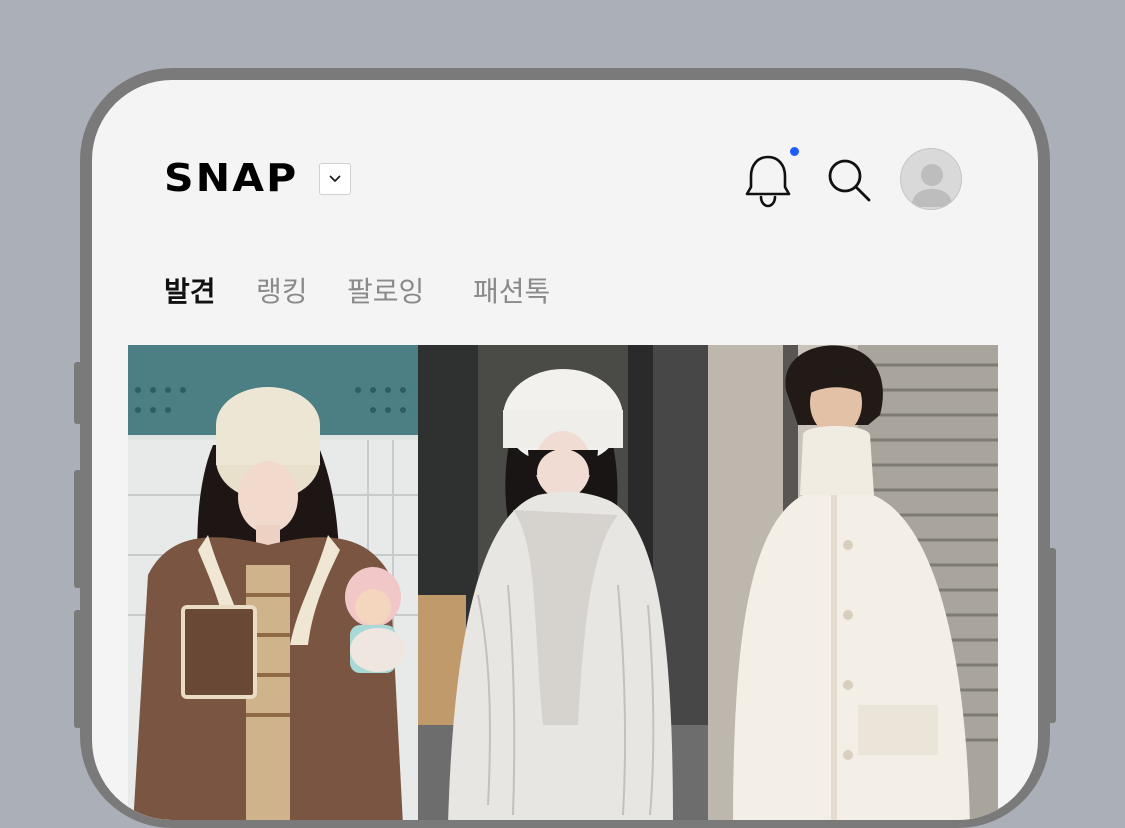 The image size is (1125, 828). What do you see at coordinates (932, 185) in the screenshot?
I see `user-avatar-icon` at bounding box center [932, 185].